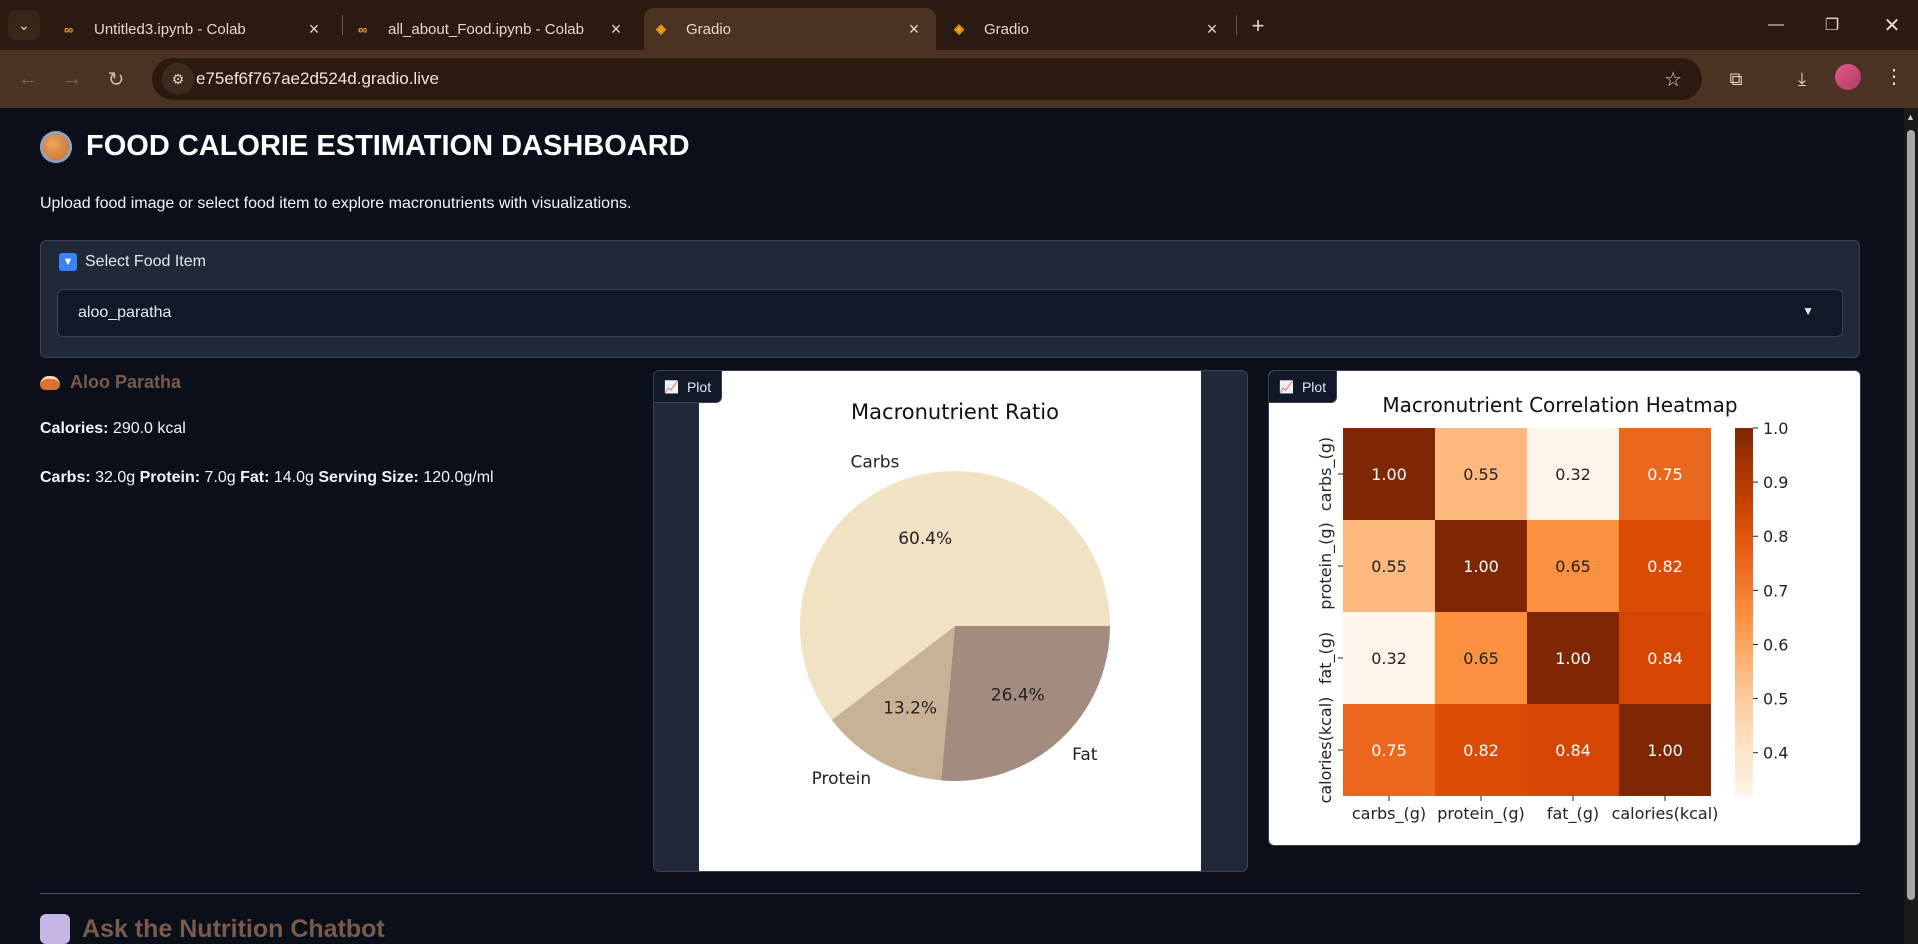 This screenshot has width=1918, height=944. I want to click on heatmap-y-label: calories(kcal), so click(1325, 750).